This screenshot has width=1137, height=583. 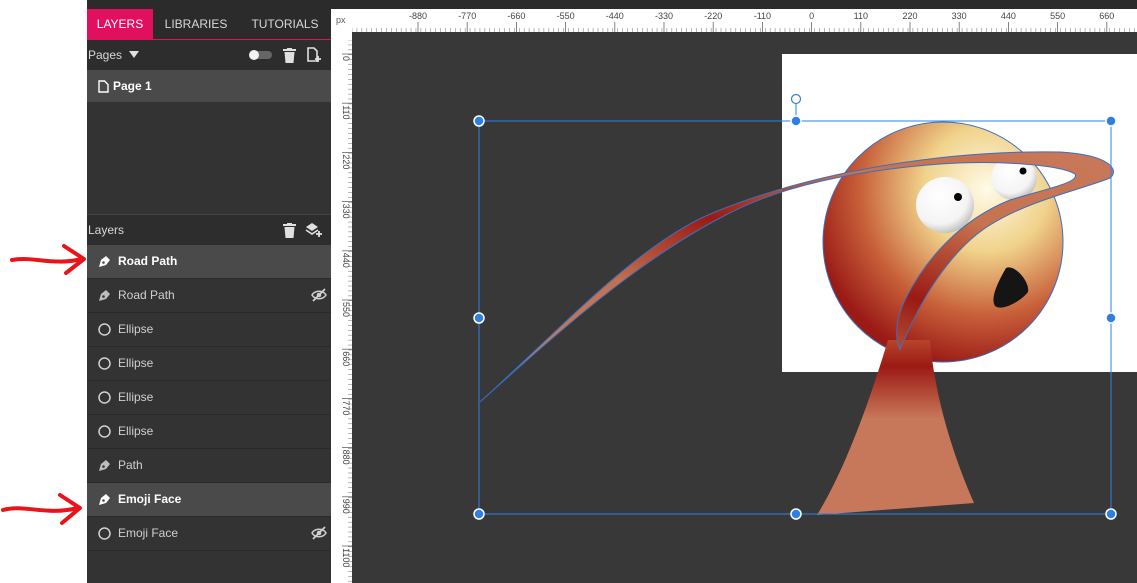 What do you see at coordinates (958, 197) in the screenshot?
I see `pupil-left` at bounding box center [958, 197].